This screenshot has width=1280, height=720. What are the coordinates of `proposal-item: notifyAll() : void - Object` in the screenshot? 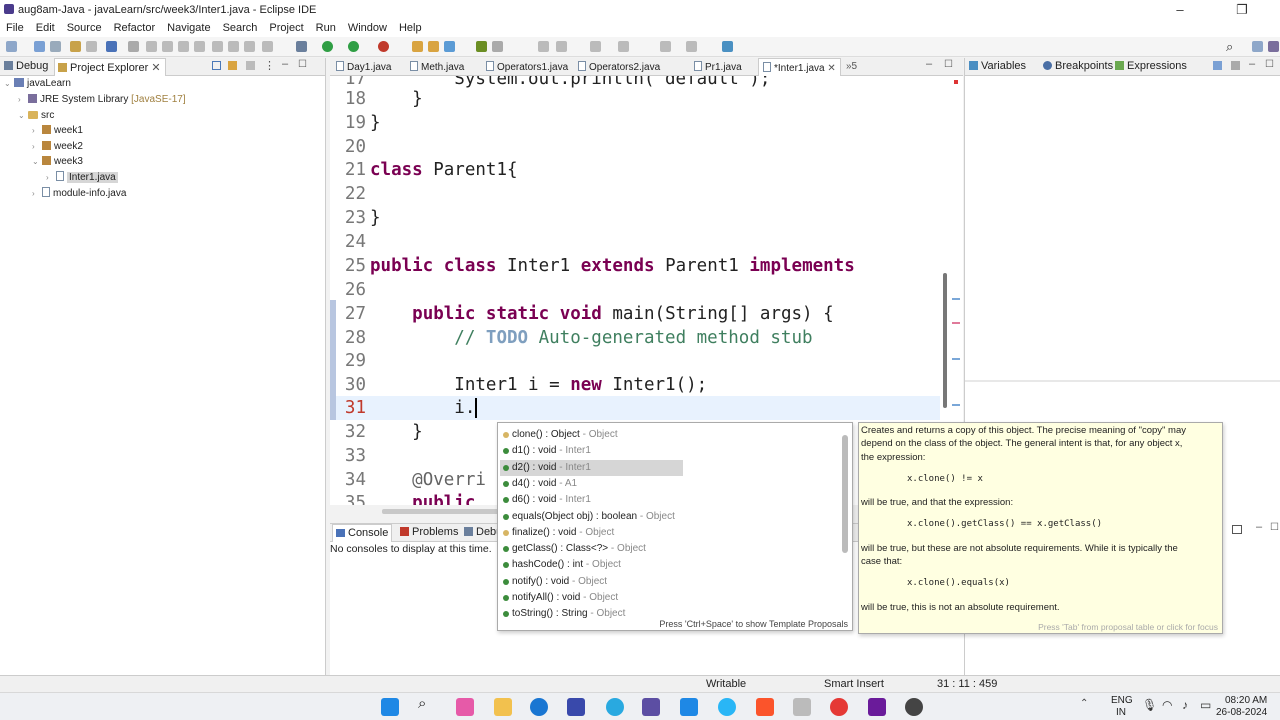 It's located at (591, 598).